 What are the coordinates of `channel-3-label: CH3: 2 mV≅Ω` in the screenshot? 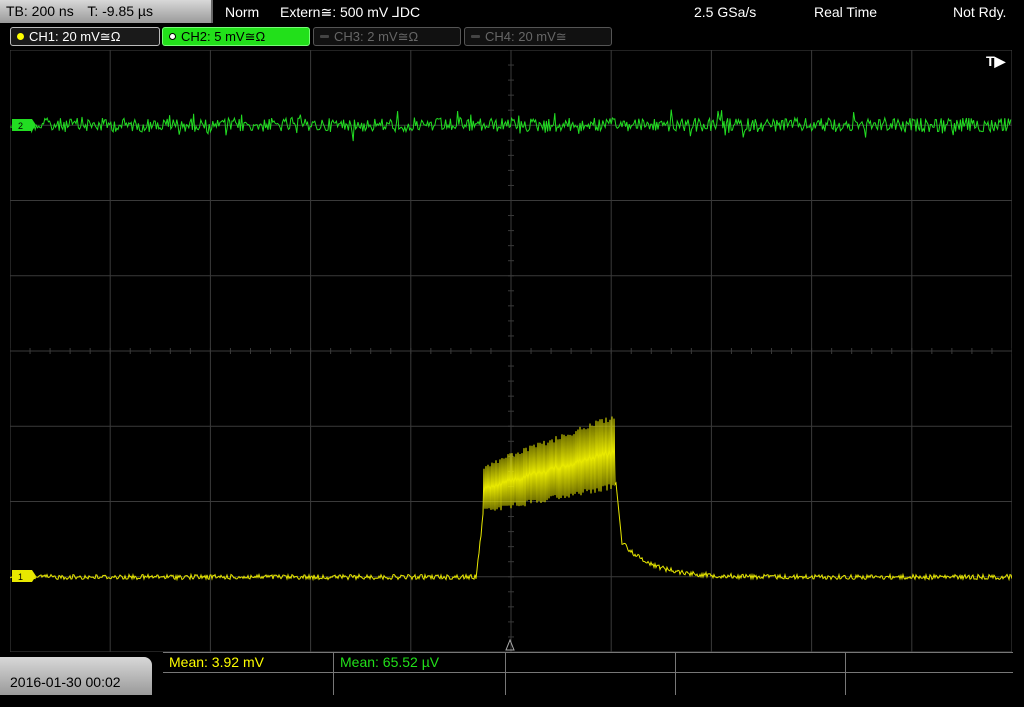 It's located at (376, 36).